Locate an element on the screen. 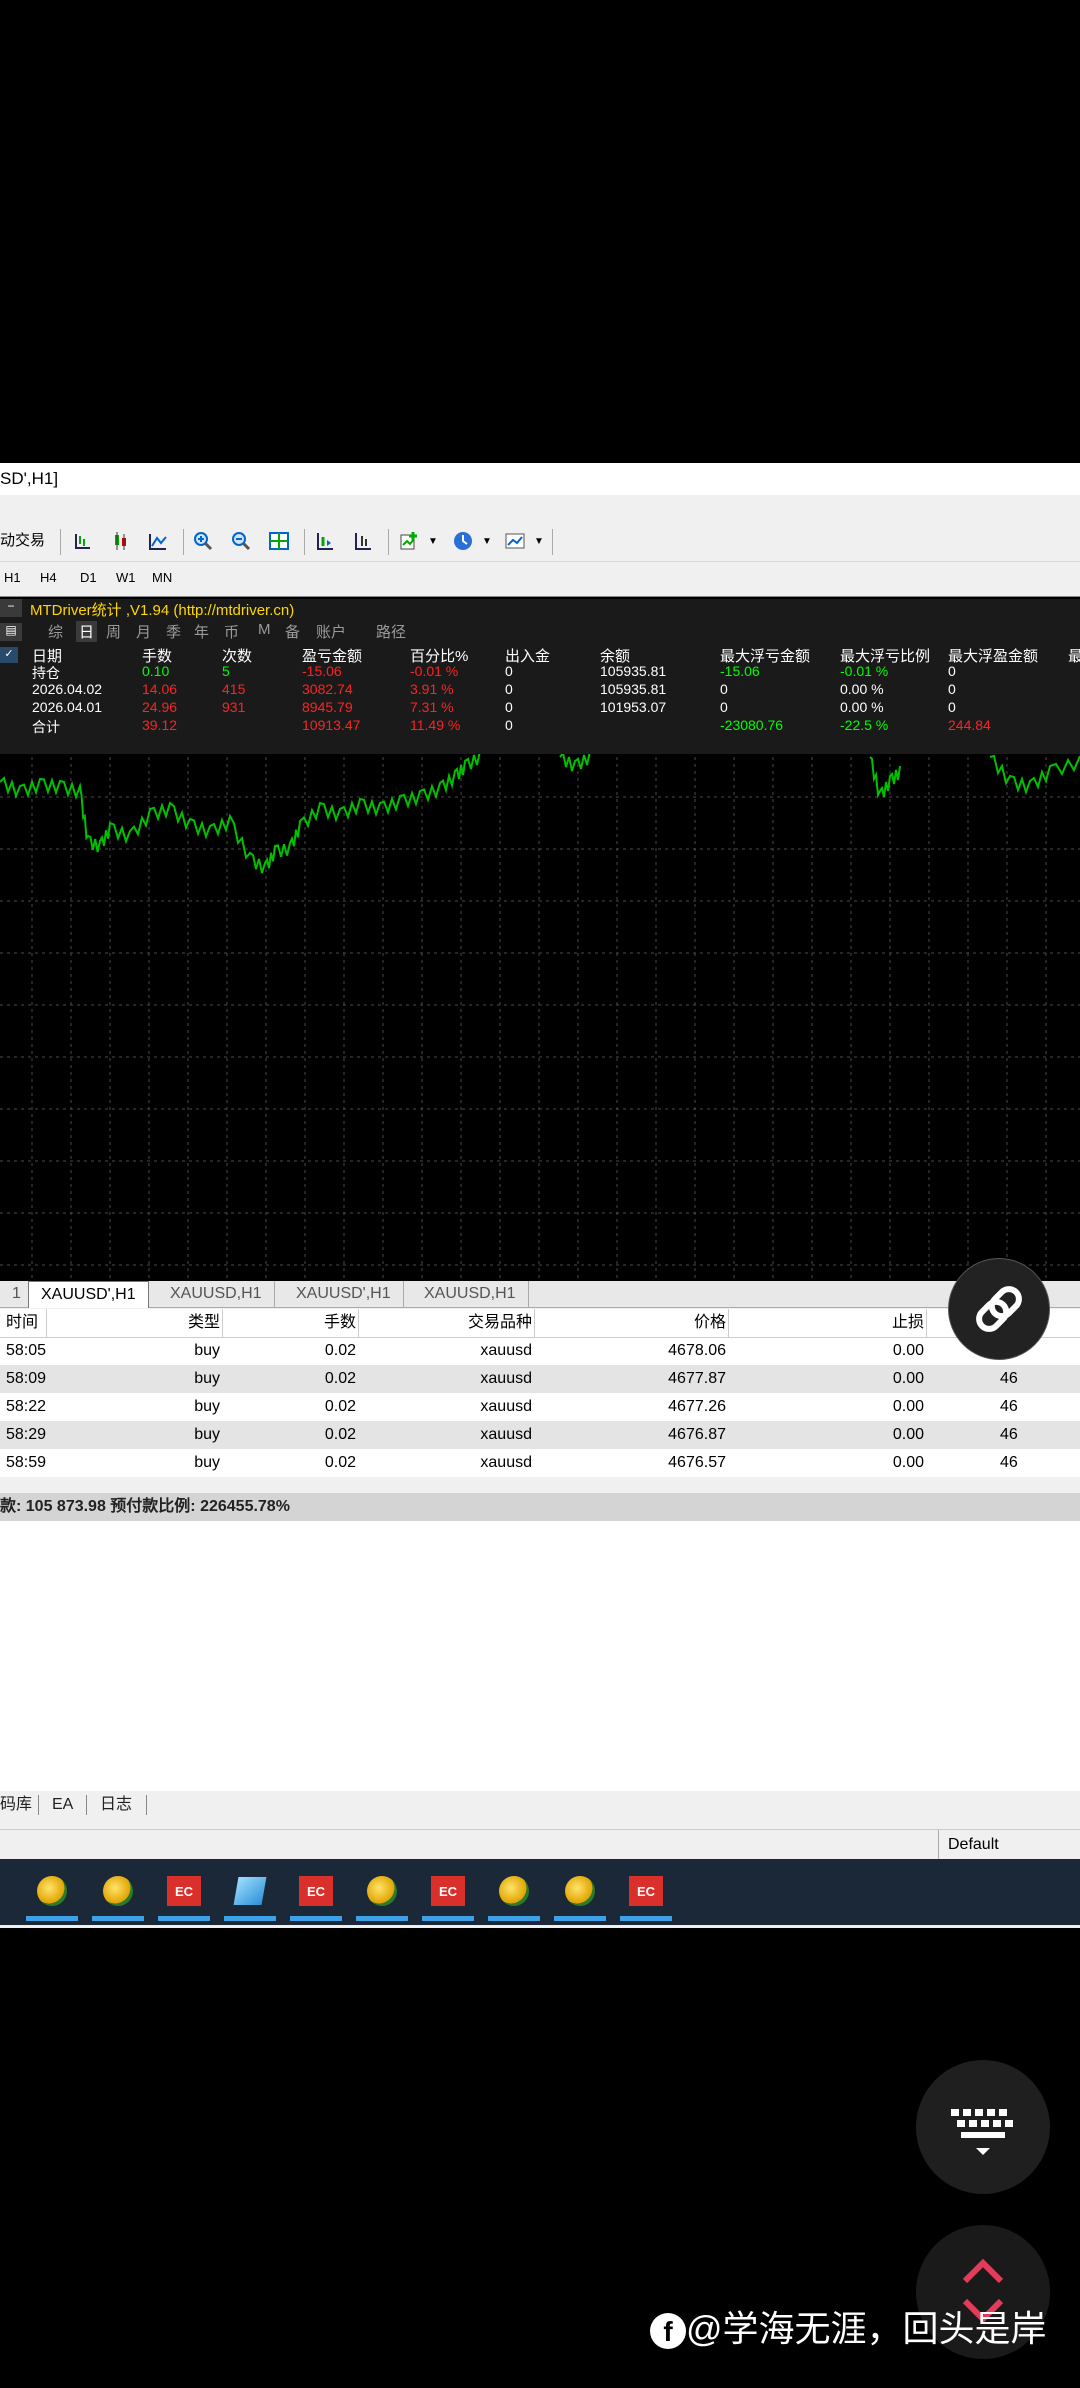 The image size is (1080, 2388). indicators-icon is located at coordinates (409, 541).